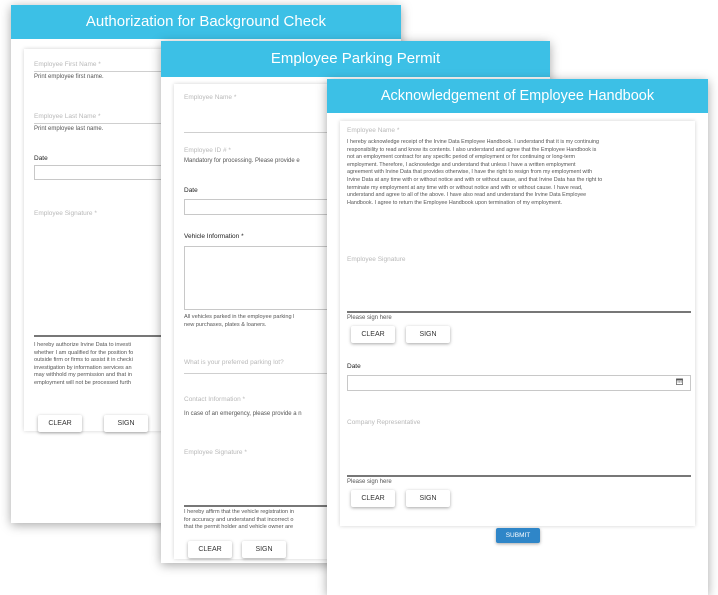 The width and height of the screenshot is (718, 595). I want to click on background-check-header: Authorization for Background Check, so click(206, 22).